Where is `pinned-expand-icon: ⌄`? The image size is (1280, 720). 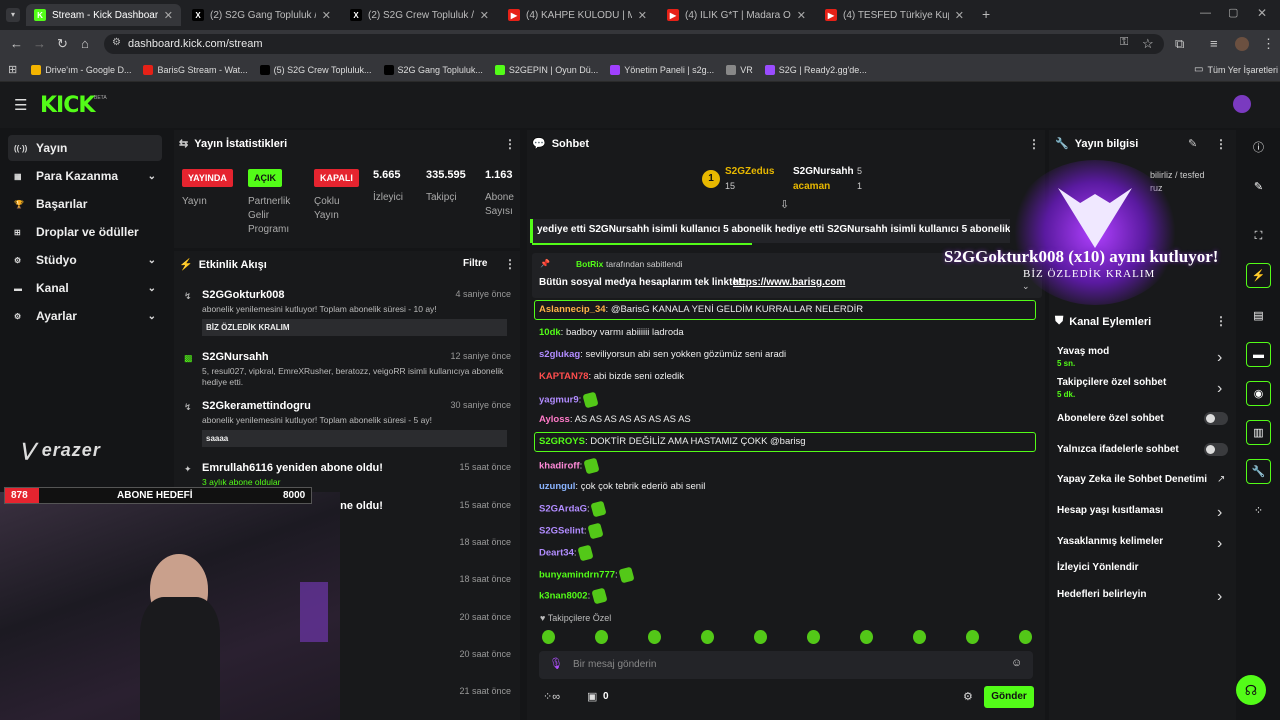 pinned-expand-icon: ⌄ is located at coordinates (1026, 286).